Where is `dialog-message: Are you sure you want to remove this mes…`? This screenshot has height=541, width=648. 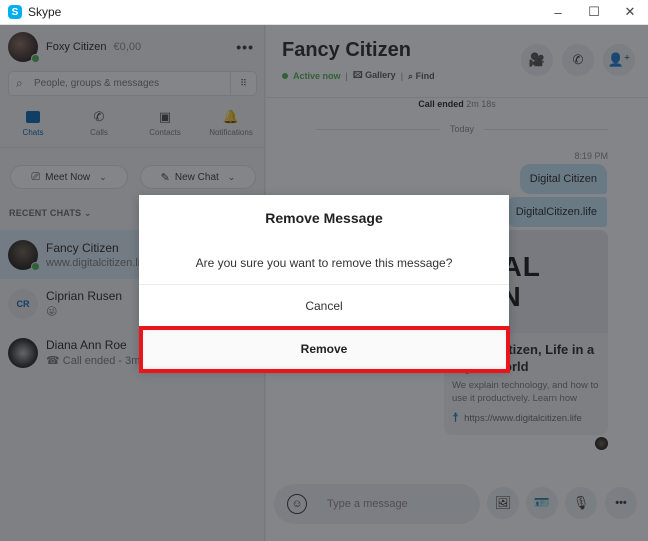
dialog-message: Are you sure you want to remove this mes… is located at coordinates (324, 263).